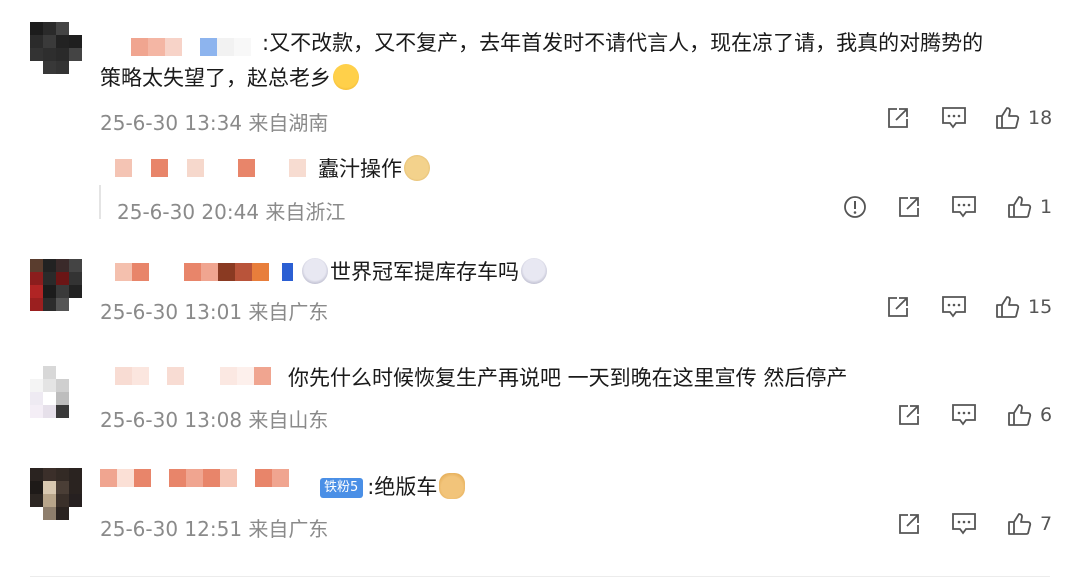 The height and width of the screenshot is (579, 1080). I want to click on comment-meta: 25-6-30 13:34 来自湖南, so click(214, 121).